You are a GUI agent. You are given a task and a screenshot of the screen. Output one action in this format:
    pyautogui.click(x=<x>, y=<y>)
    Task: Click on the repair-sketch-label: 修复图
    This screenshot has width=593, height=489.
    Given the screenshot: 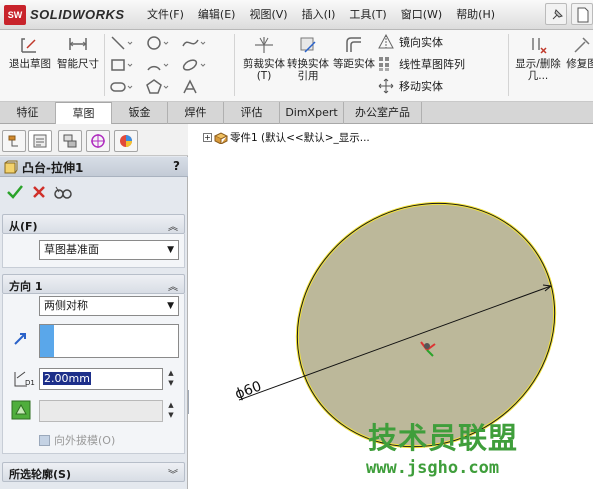 What is the action you would take?
    pyautogui.click(x=579, y=64)
    